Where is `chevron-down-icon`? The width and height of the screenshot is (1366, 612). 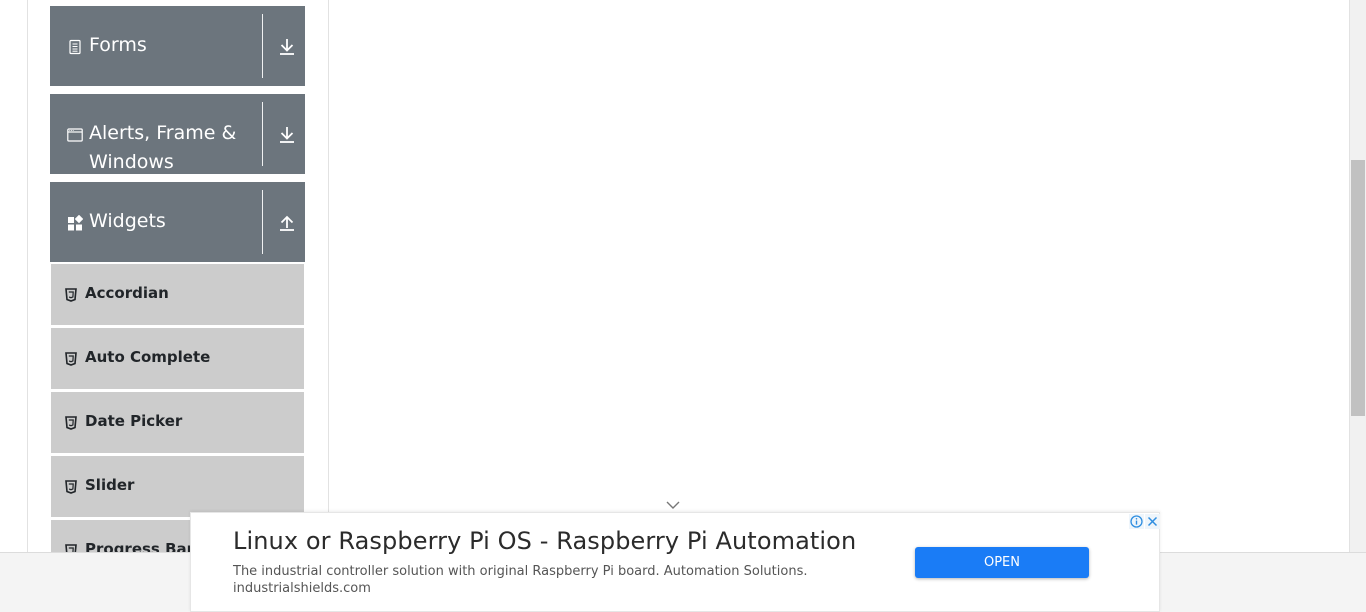 chevron-down-icon is located at coordinates (673, 504).